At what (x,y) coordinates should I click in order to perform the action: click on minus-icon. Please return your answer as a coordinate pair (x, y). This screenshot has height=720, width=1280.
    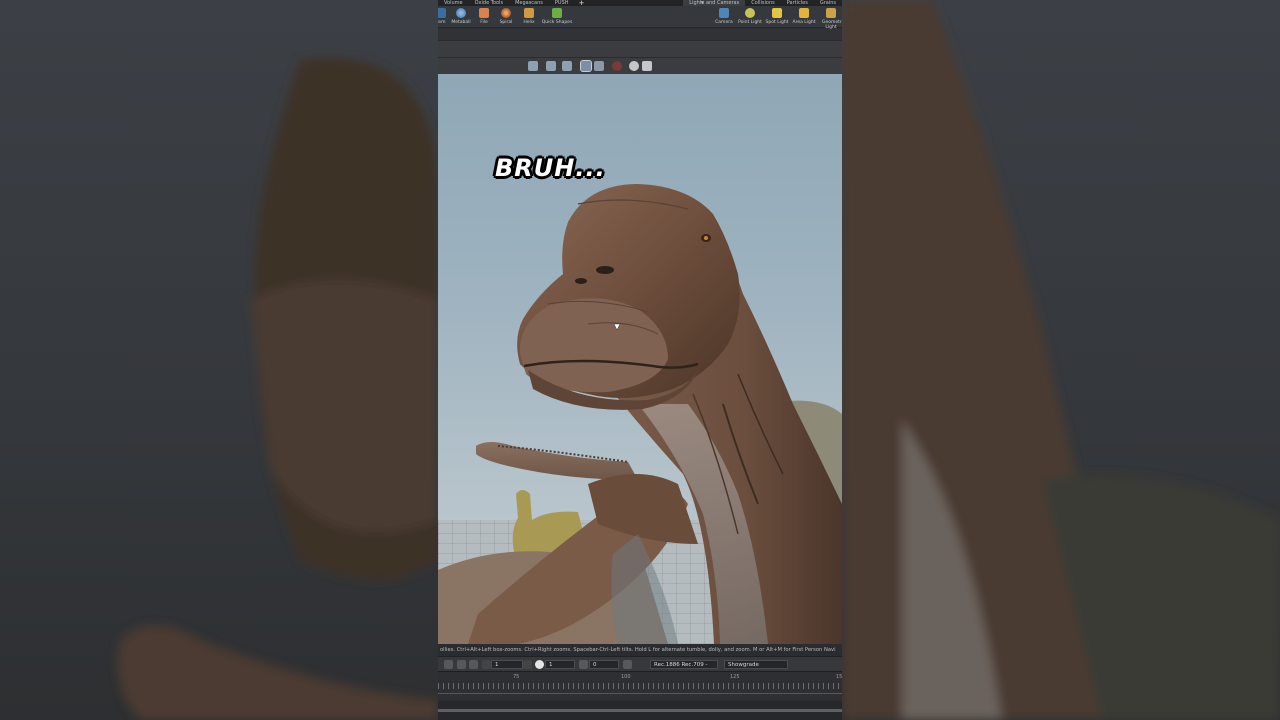
    Looking at the image, I should click on (486, 664).